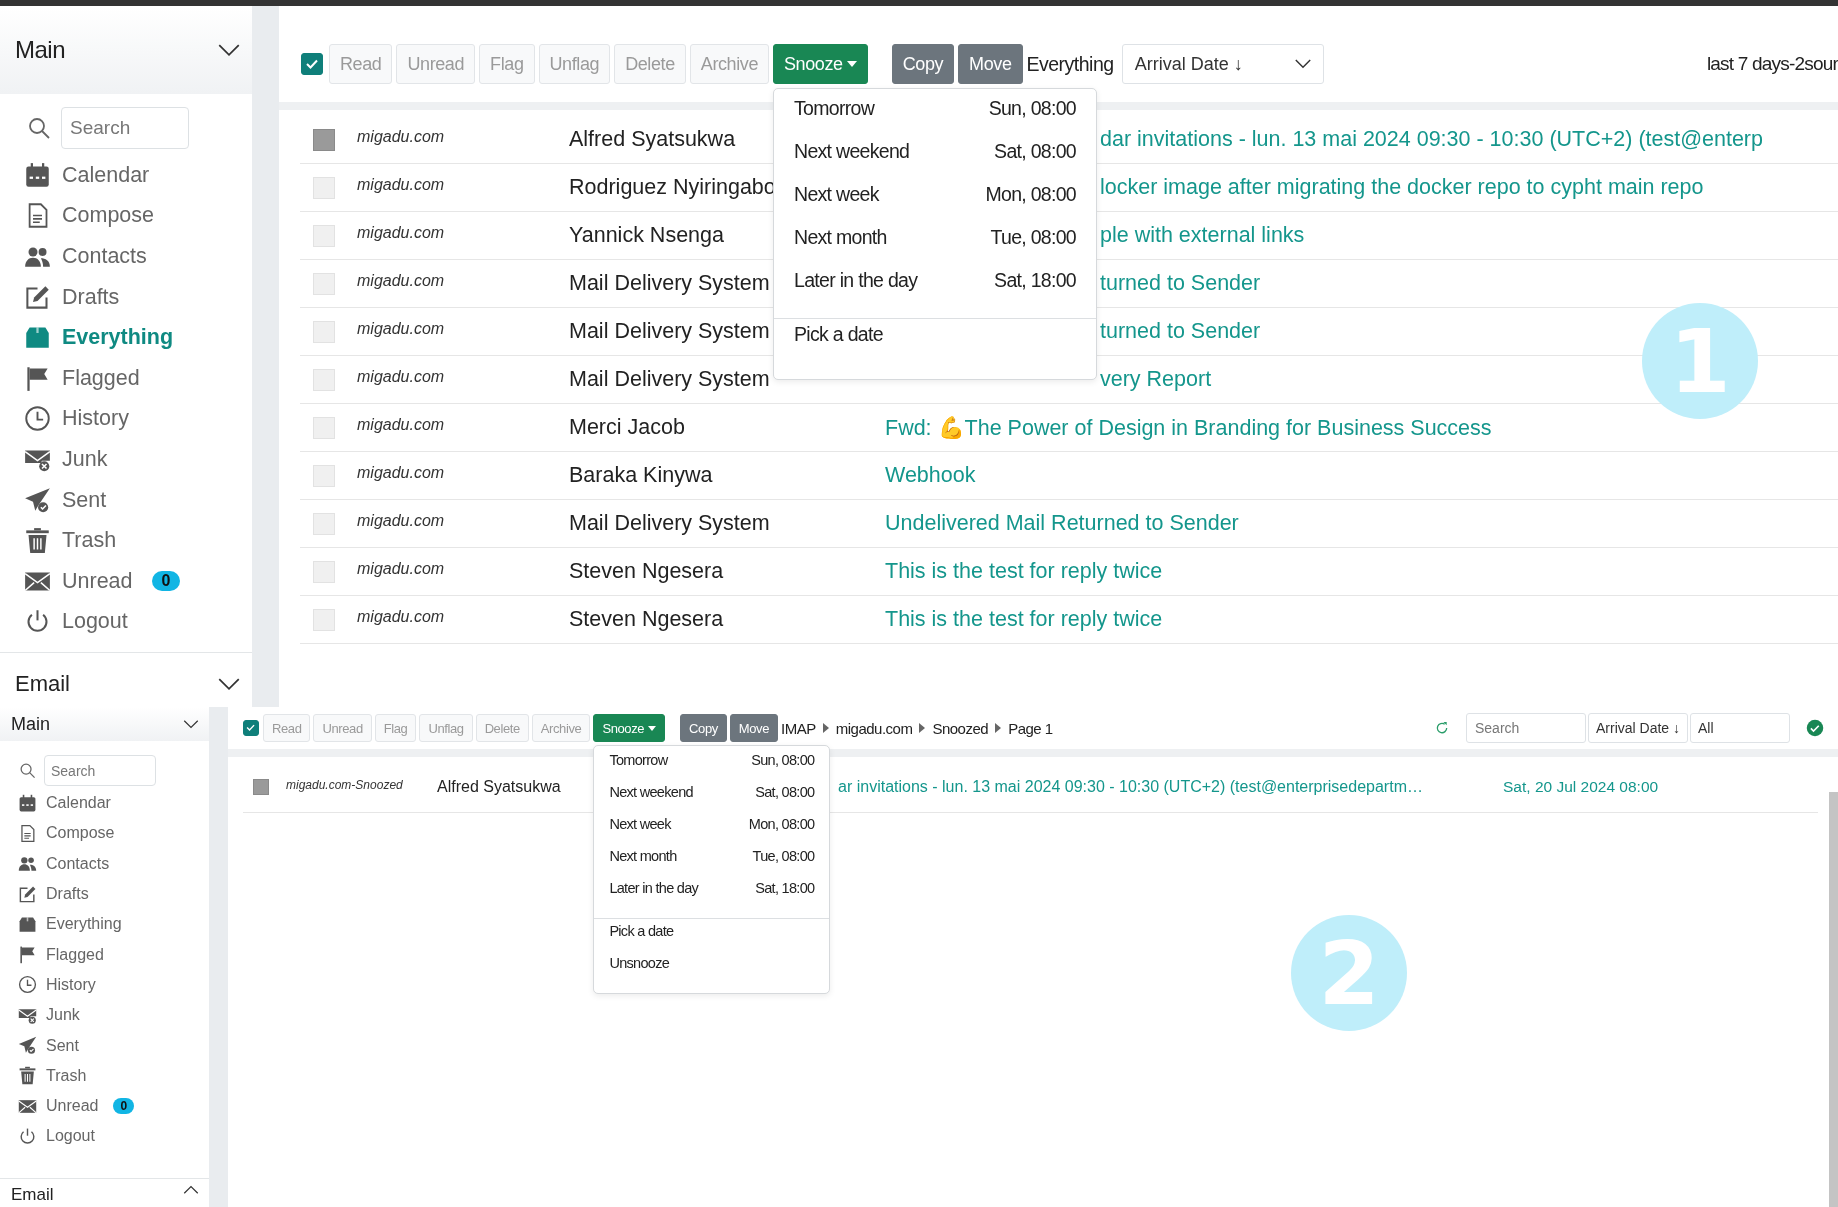 The width and height of the screenshot is (1838, 1207). I want to click on pencil-square-icon, so click(27, 894).